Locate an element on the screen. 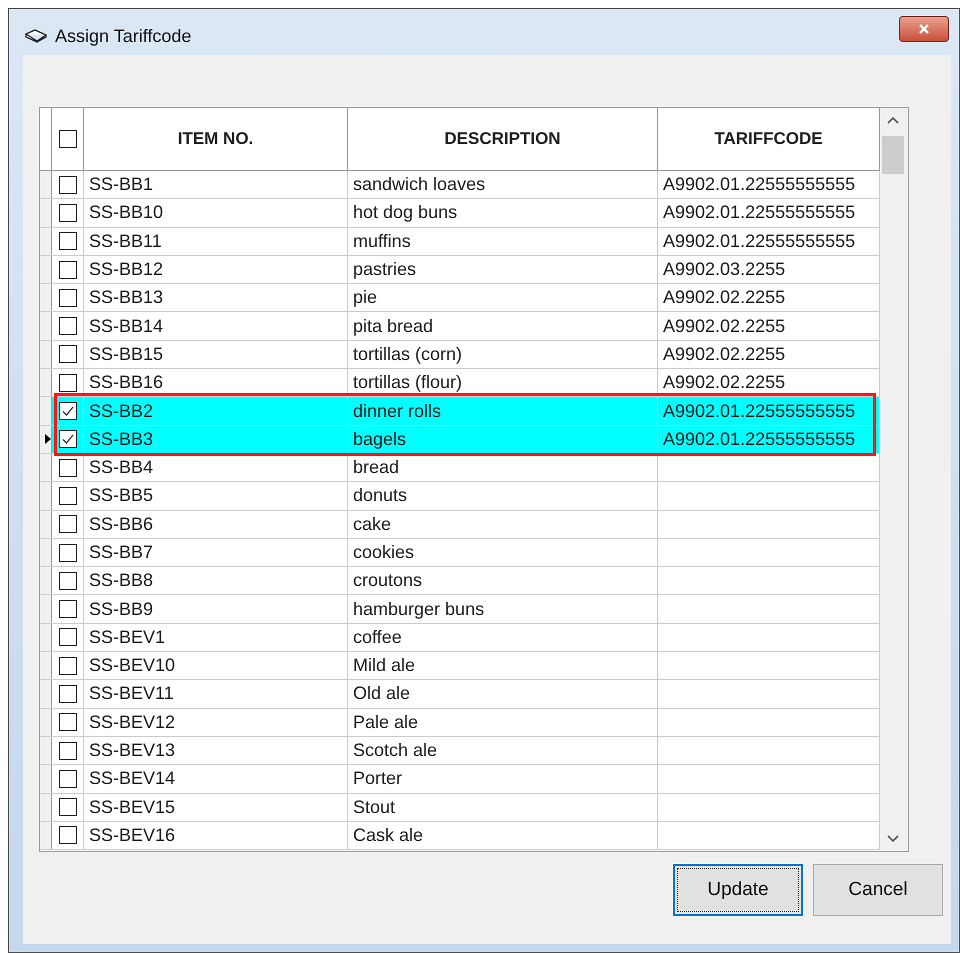 Image resolution: width=960 pixels, height=953 pixels. table-cell: SS-BB9 is located at coordinates (121, 609).